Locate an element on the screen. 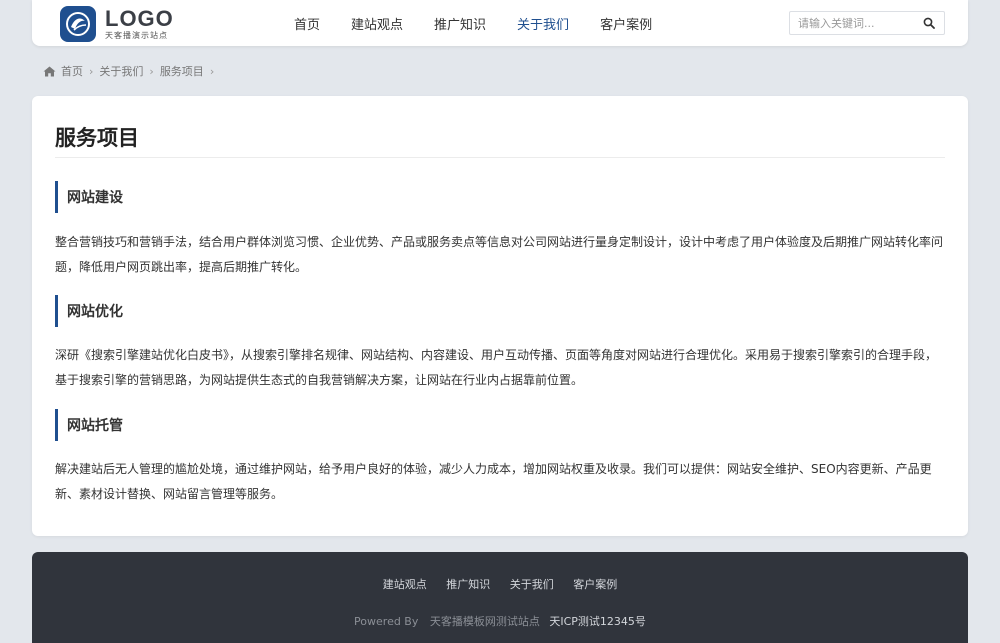 The height and width of the screenshot is (643, 1000). page-title: 服务项目 is located at coordinates (97, 138).